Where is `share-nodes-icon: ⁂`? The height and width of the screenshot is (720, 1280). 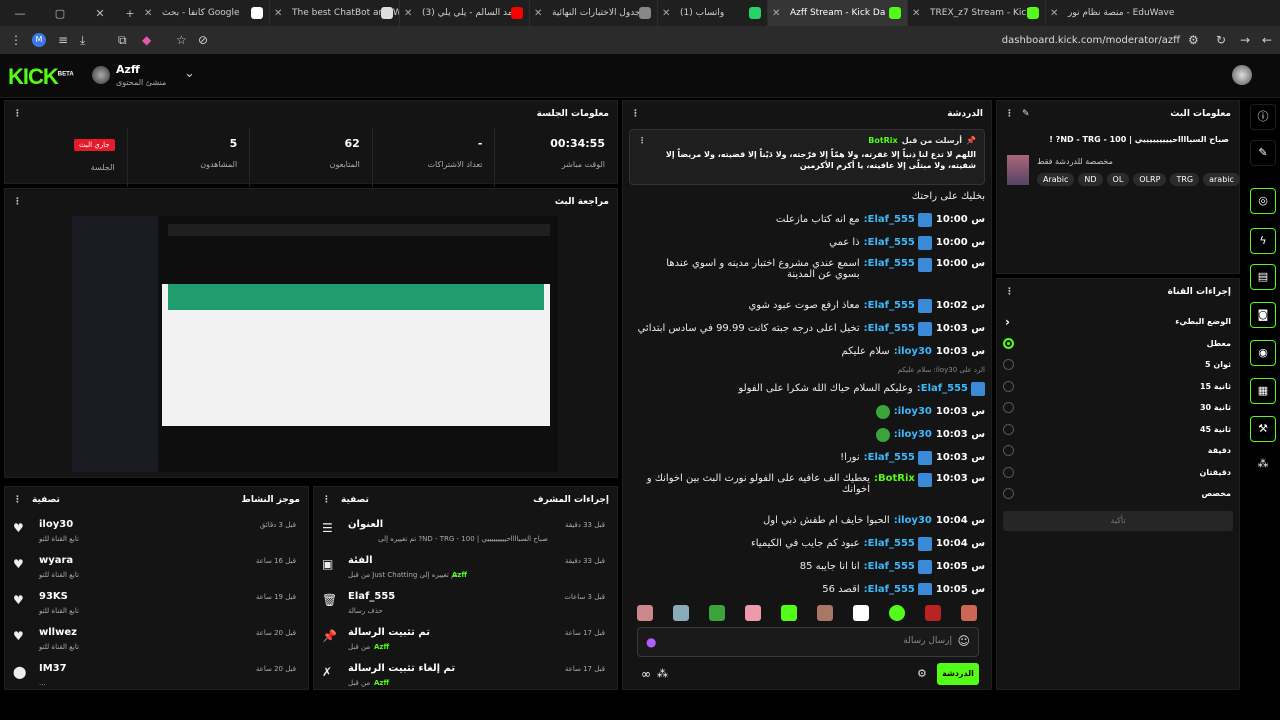 share-nodes-icon: ⁂ is located at coordinates (1263, 465).